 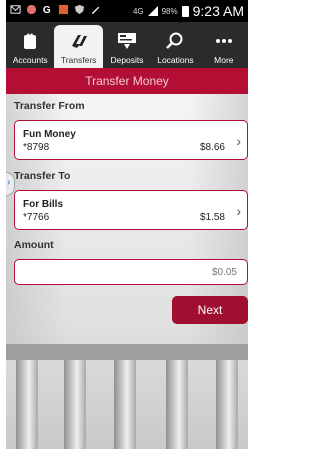 I want to click on bank-entablature, so click(x=127, y=352).